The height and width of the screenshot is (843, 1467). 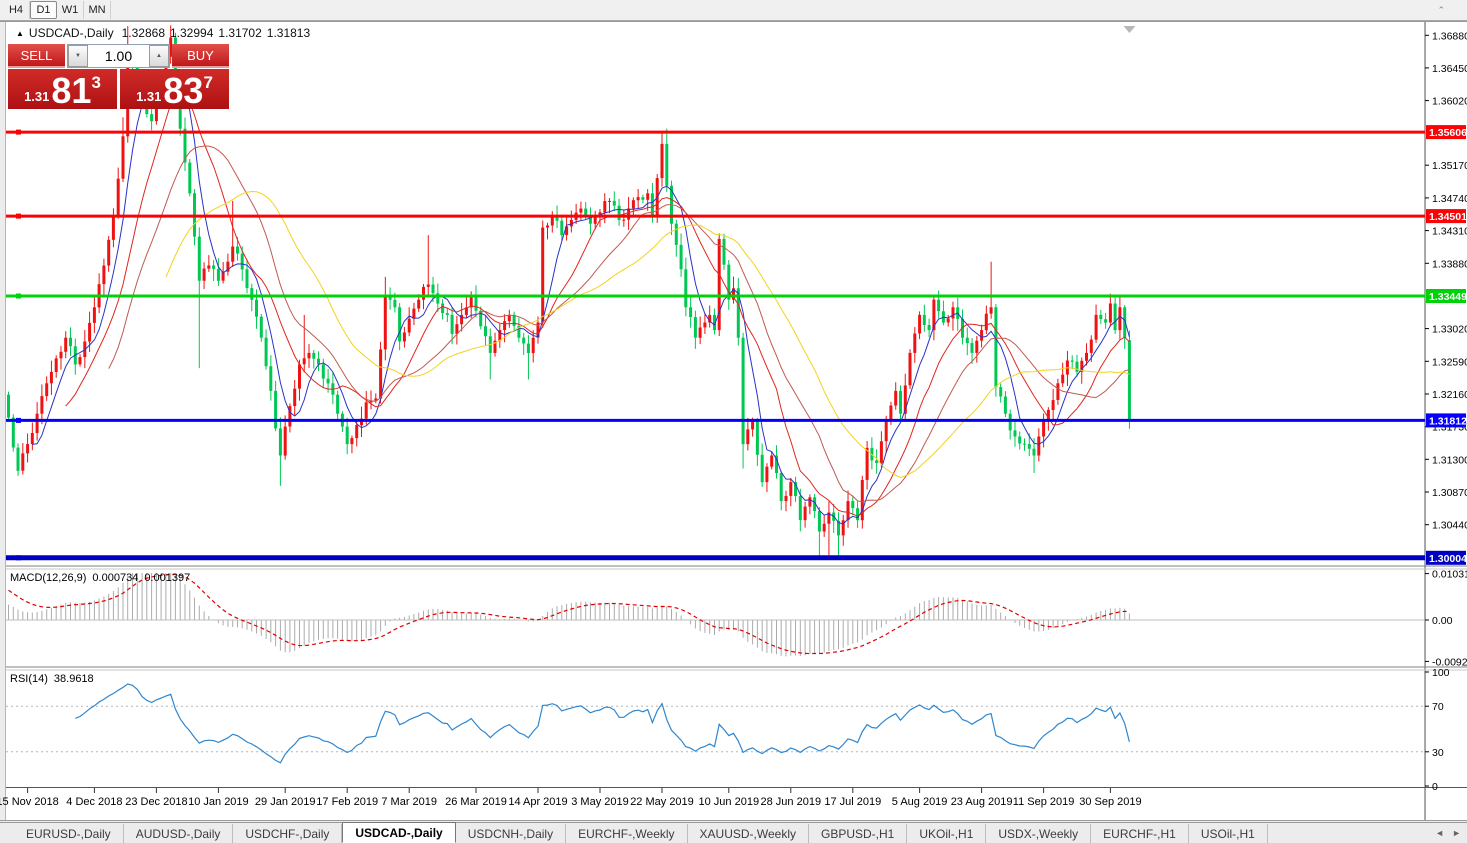 I want to click on svg-text: 7 Mar 2019, so click(x=409, y=802).